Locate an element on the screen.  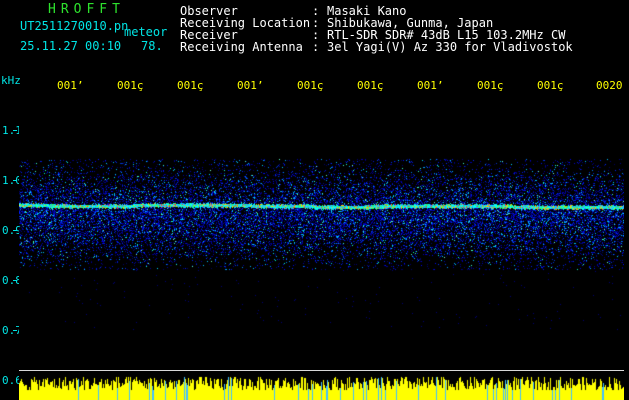
antenna-sep: : is located at coordinates (316, 47).